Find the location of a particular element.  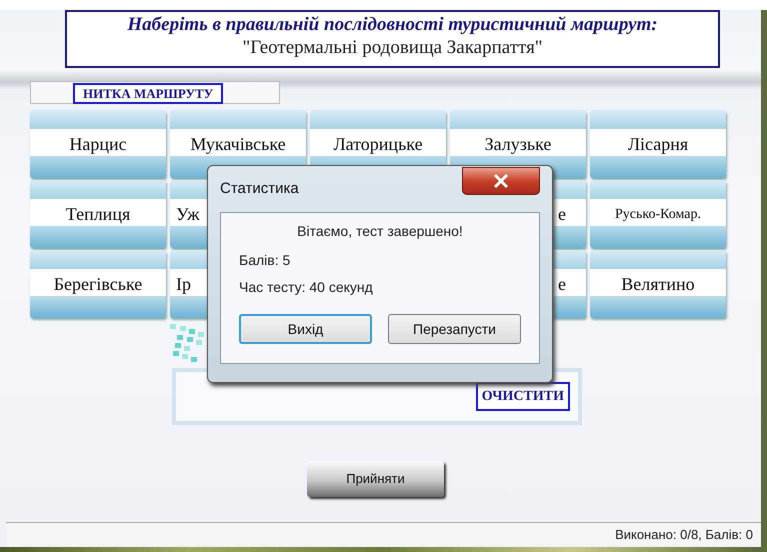

stat-text: Балів: 5 is located at coordinates (264, 260).